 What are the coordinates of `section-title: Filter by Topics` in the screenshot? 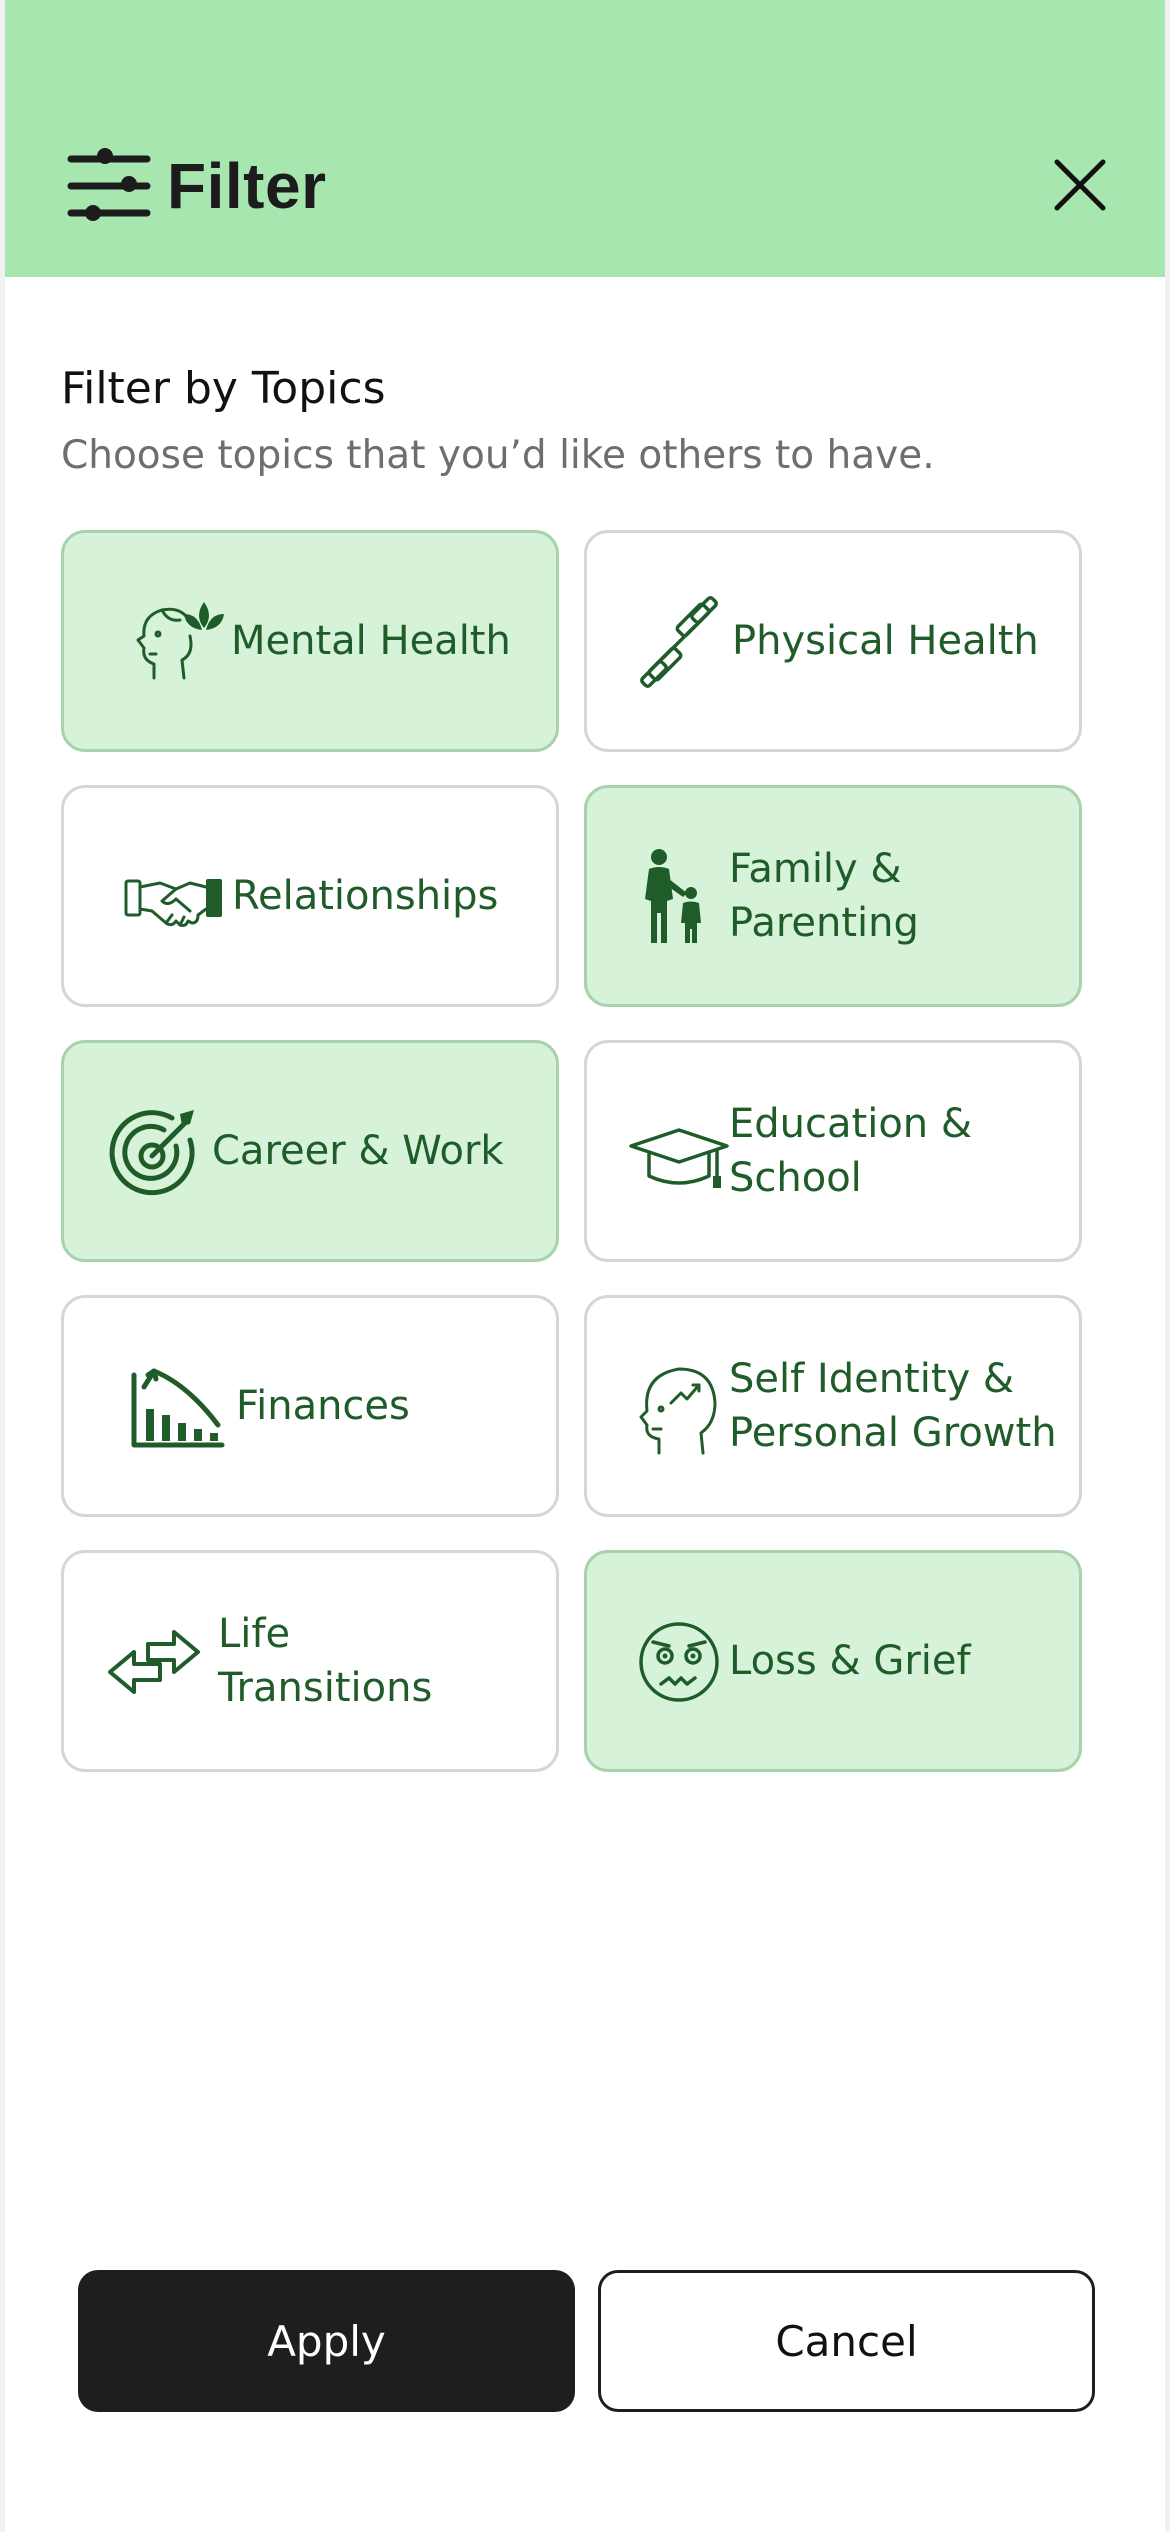 It's located at (223, 388).